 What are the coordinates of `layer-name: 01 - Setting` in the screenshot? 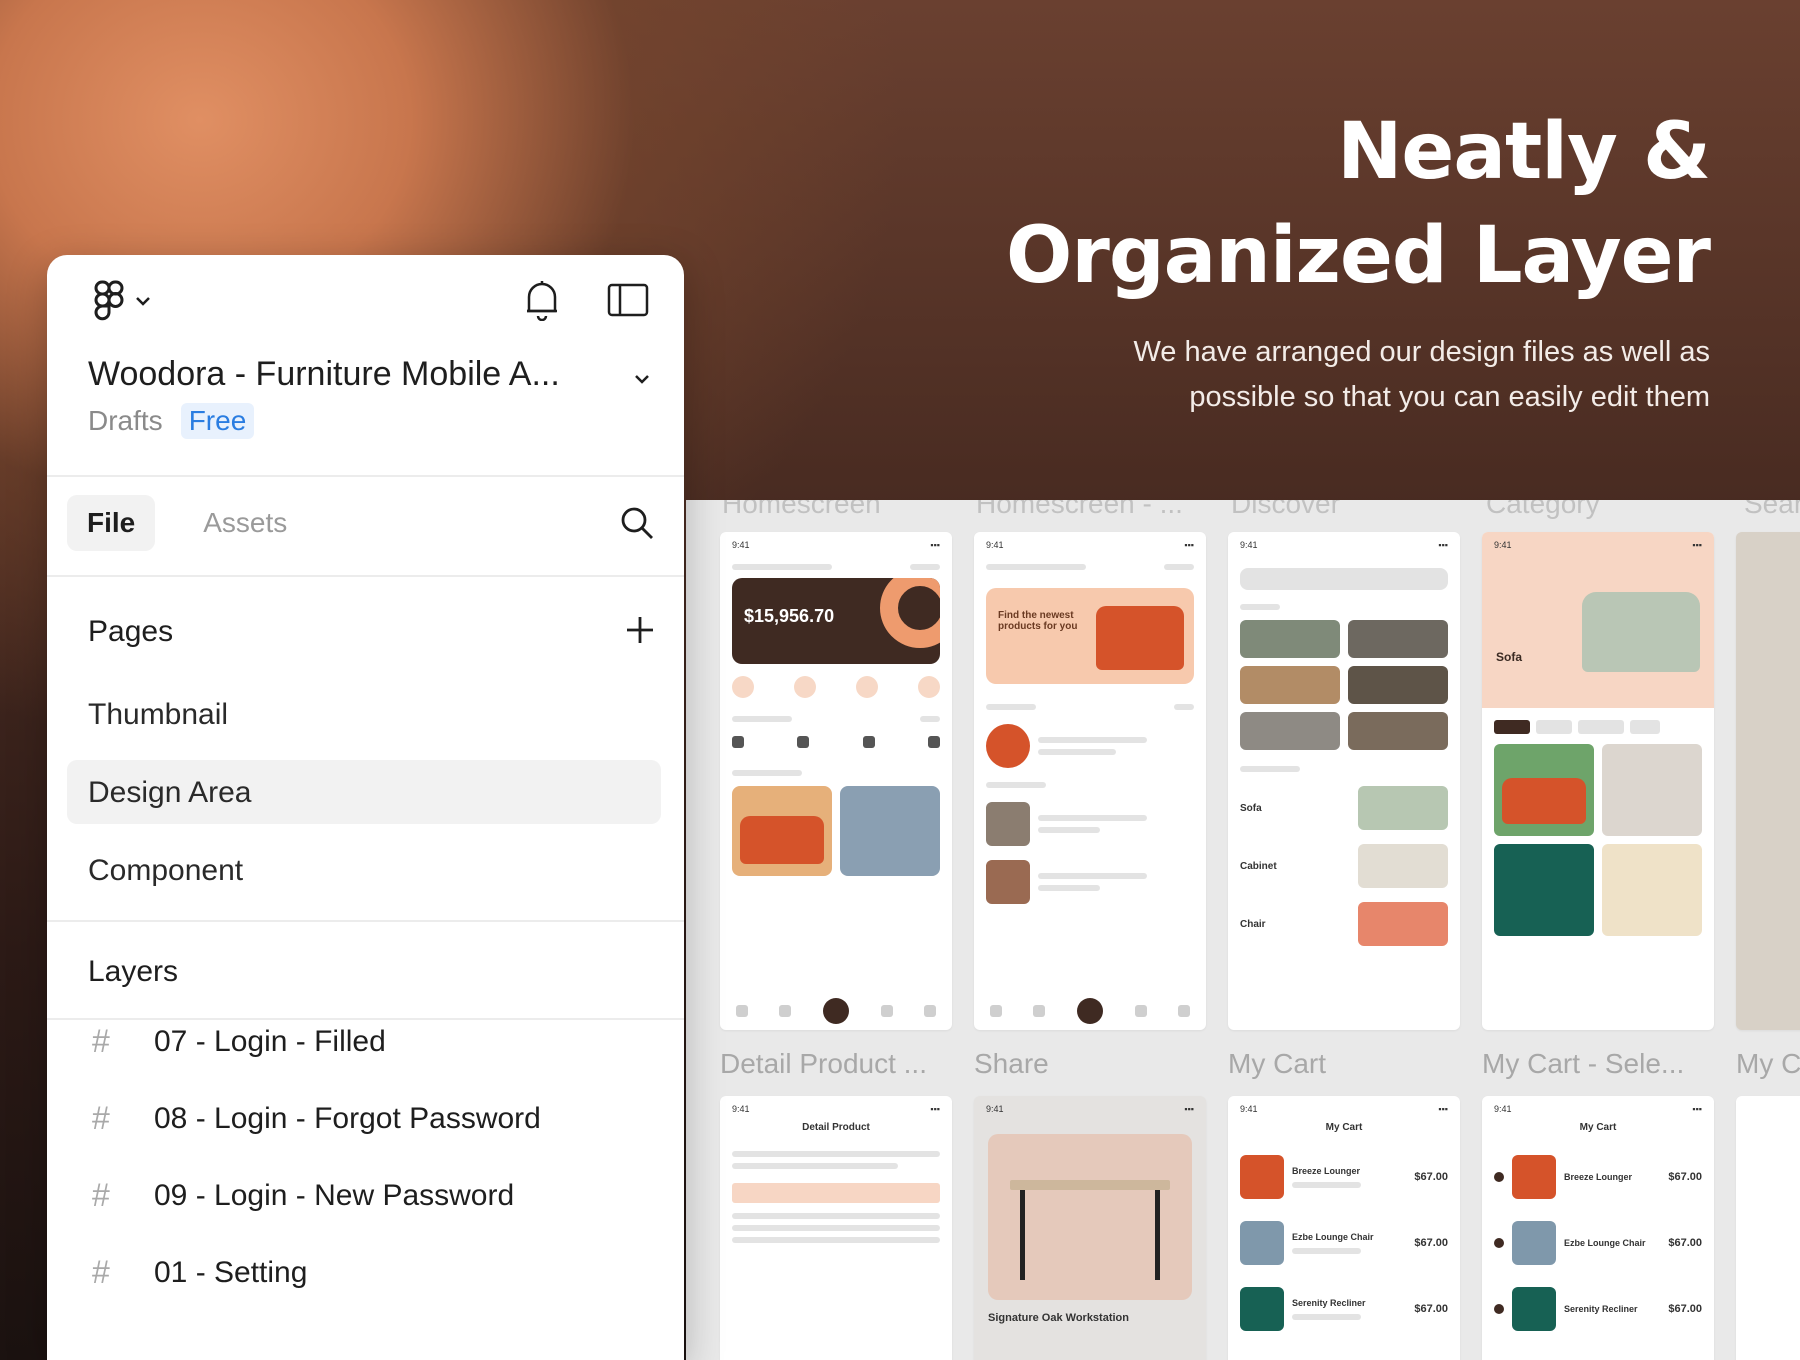 It's located at (231, 1272).